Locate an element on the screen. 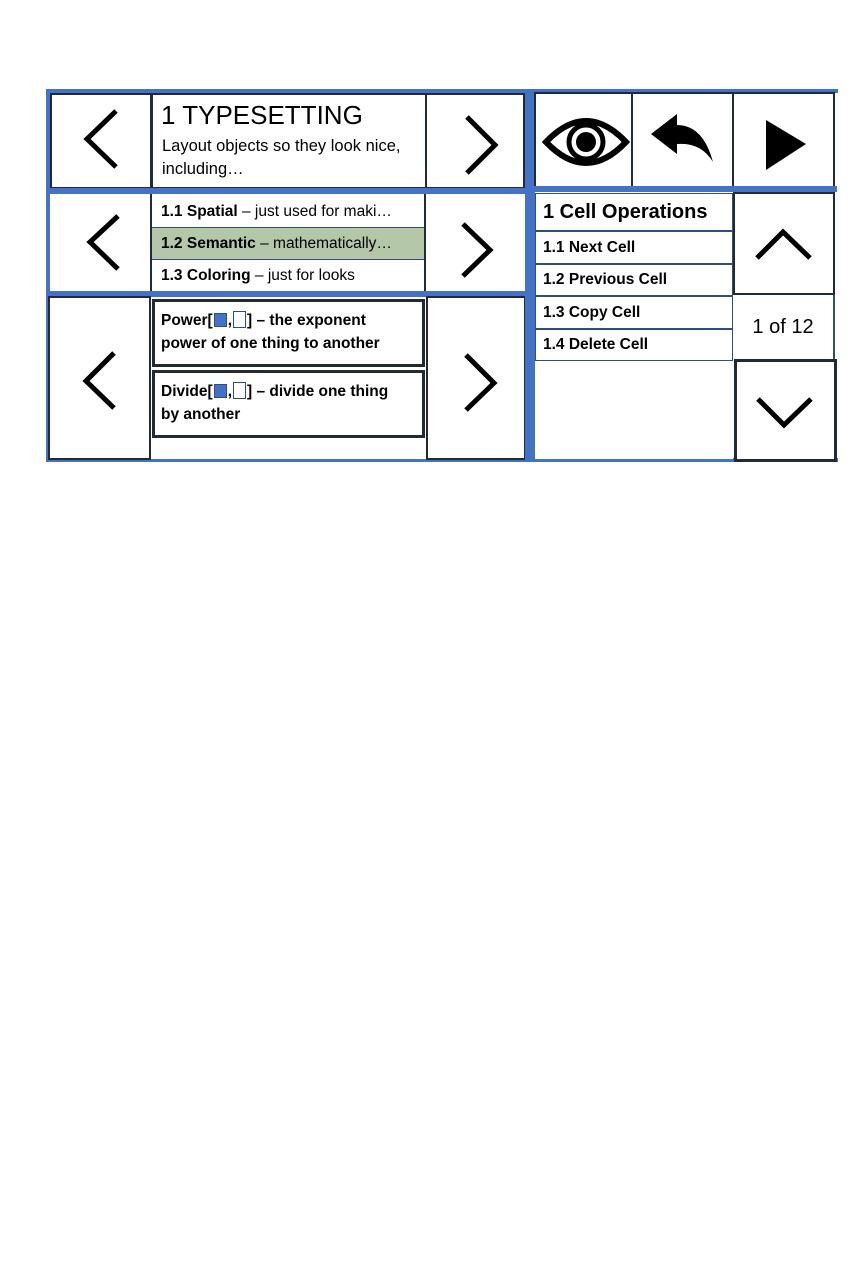 The width and height of the screenshot is (864, 1280). view-button is located at coordinates (583, 140).